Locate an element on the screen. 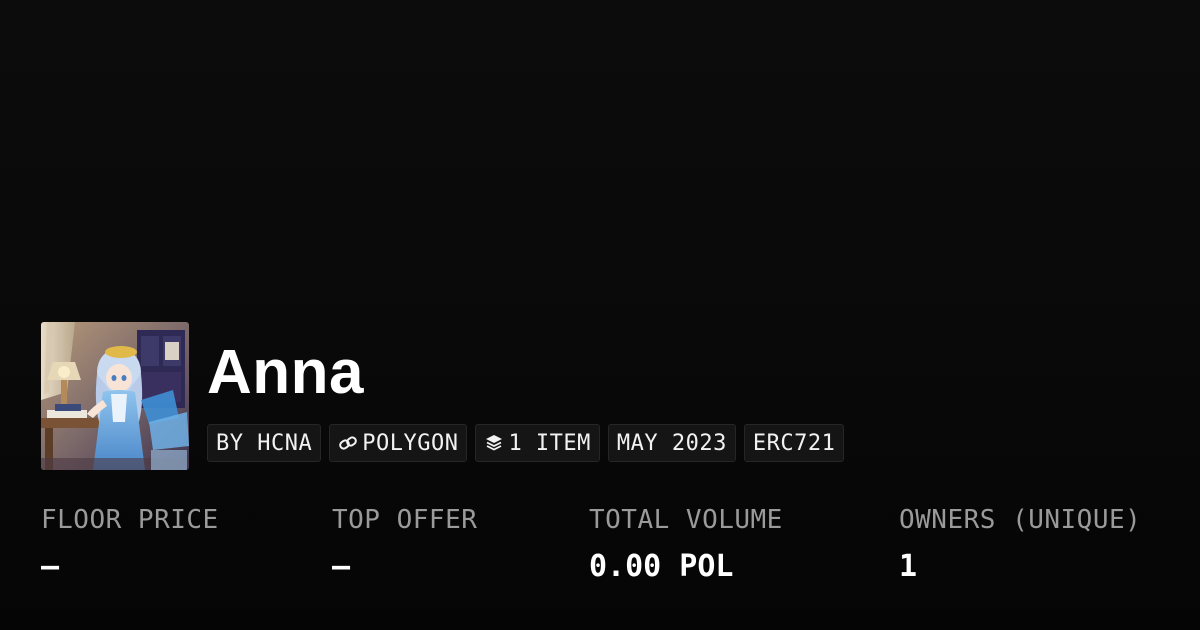 The width and height of the screenshot is (1200, 630). layers-icon is located at coordinates (494, 443).